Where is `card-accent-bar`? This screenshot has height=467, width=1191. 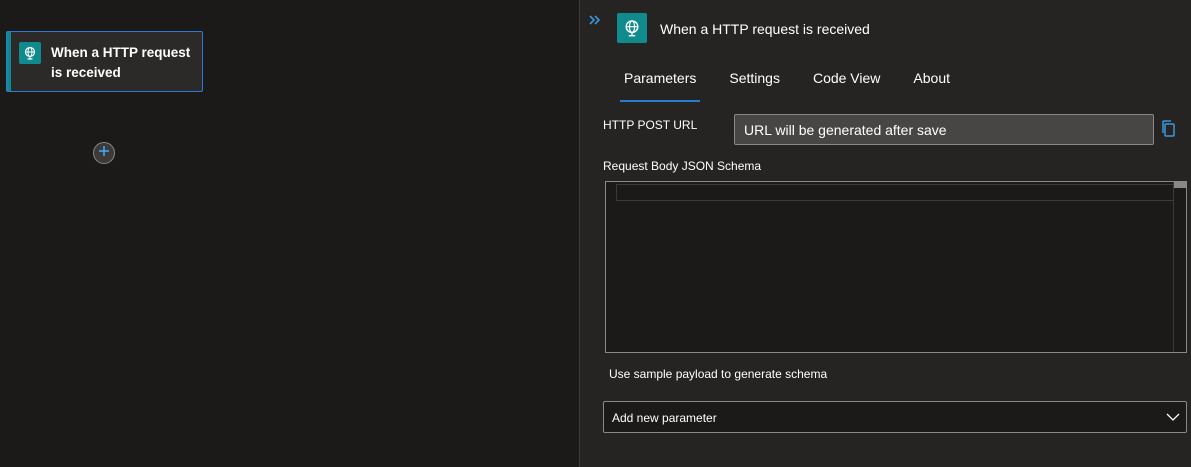
card-accent-bar is located at coordinates (9, 61).